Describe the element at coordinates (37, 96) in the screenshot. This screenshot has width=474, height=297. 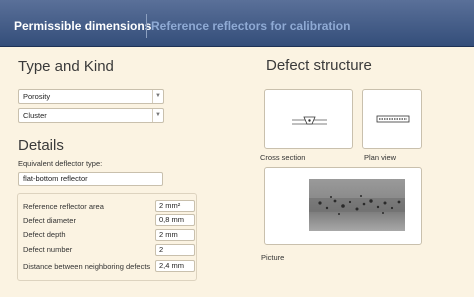
I see `type-select-value: Porosity` at that location.